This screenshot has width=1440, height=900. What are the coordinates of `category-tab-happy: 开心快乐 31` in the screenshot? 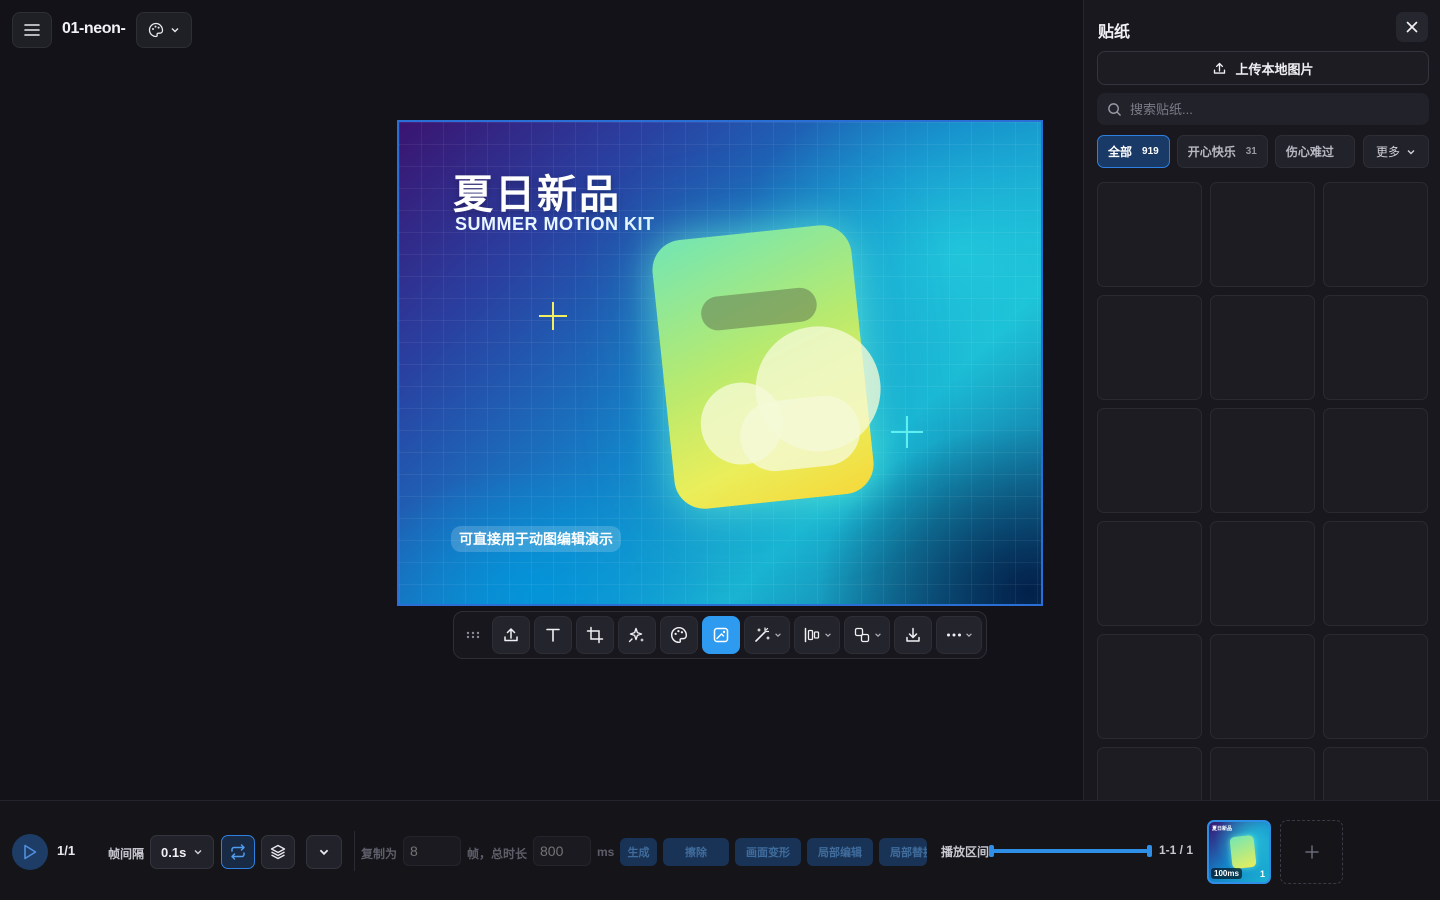 It's located at (1222, 151).